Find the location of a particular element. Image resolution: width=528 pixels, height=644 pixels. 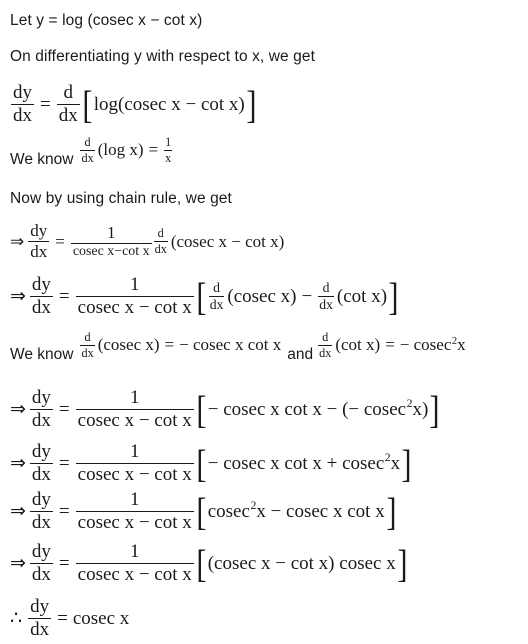

expression-body: − cosec x cot x − (− cosec2x) is located at coordinates (318, 408).